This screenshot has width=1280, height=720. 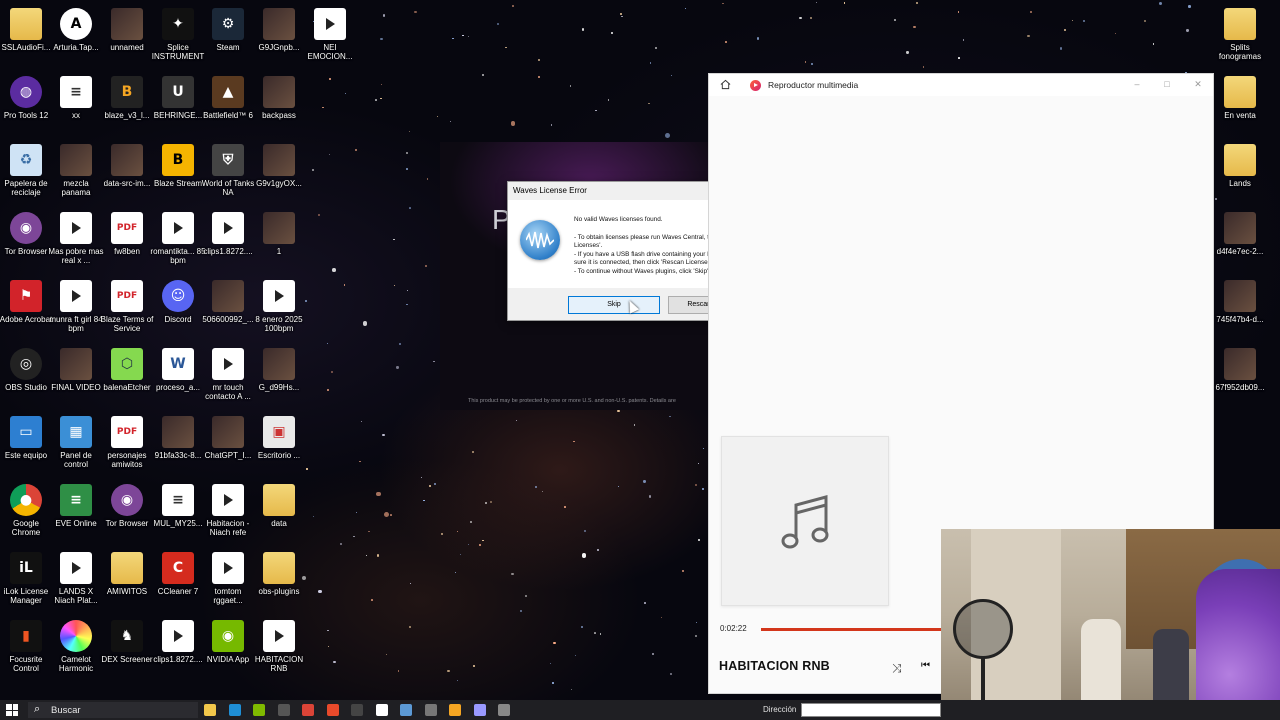 What do you see at coordinates (26, 581) in the screenshot?
I see `desktop-icon: iL iLok License Manager` at bounding box center [26, 581].